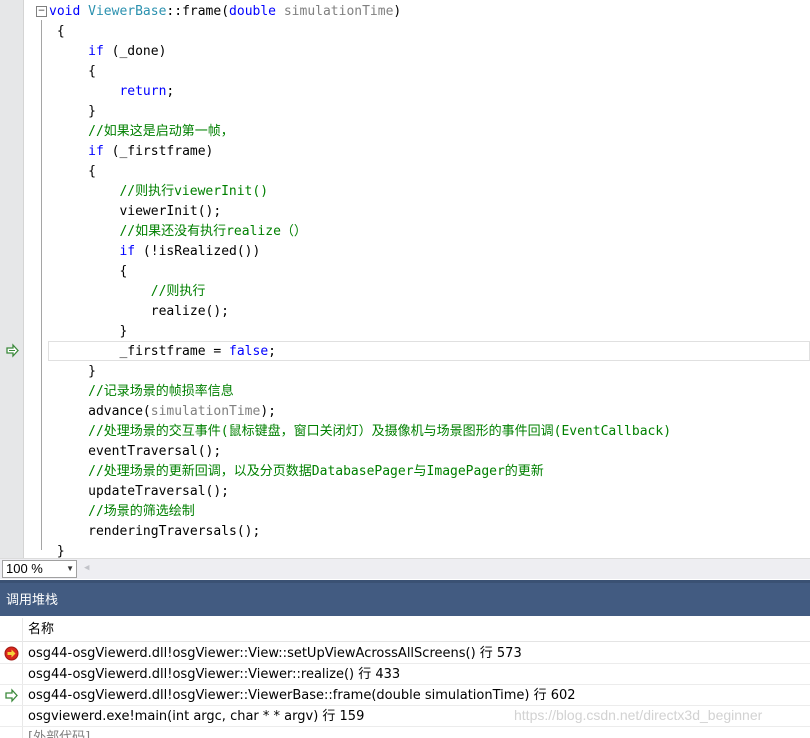 The width and height of the screenshot is (810, 738). I want to click on code-token: (_firstframe), so click(158, 151).